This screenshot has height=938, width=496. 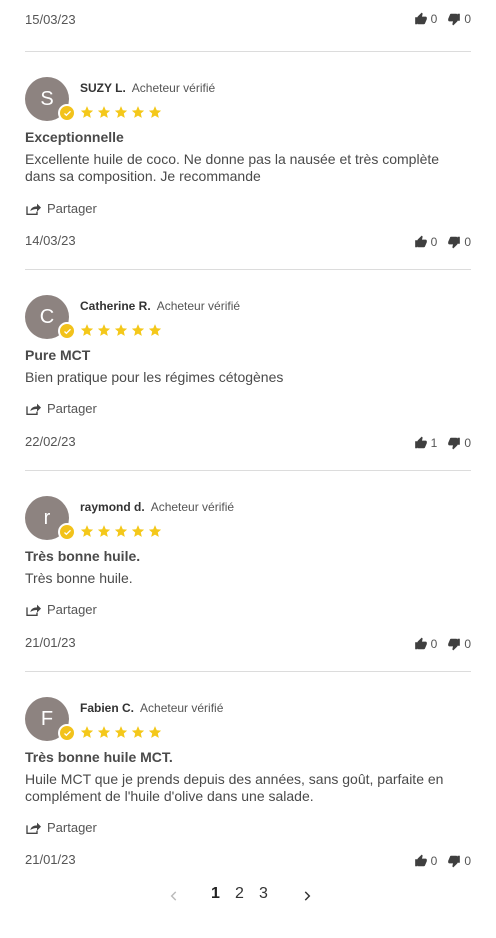 I want to click on review-title: Très bonne huile MCT., so click(x=99, y=757).